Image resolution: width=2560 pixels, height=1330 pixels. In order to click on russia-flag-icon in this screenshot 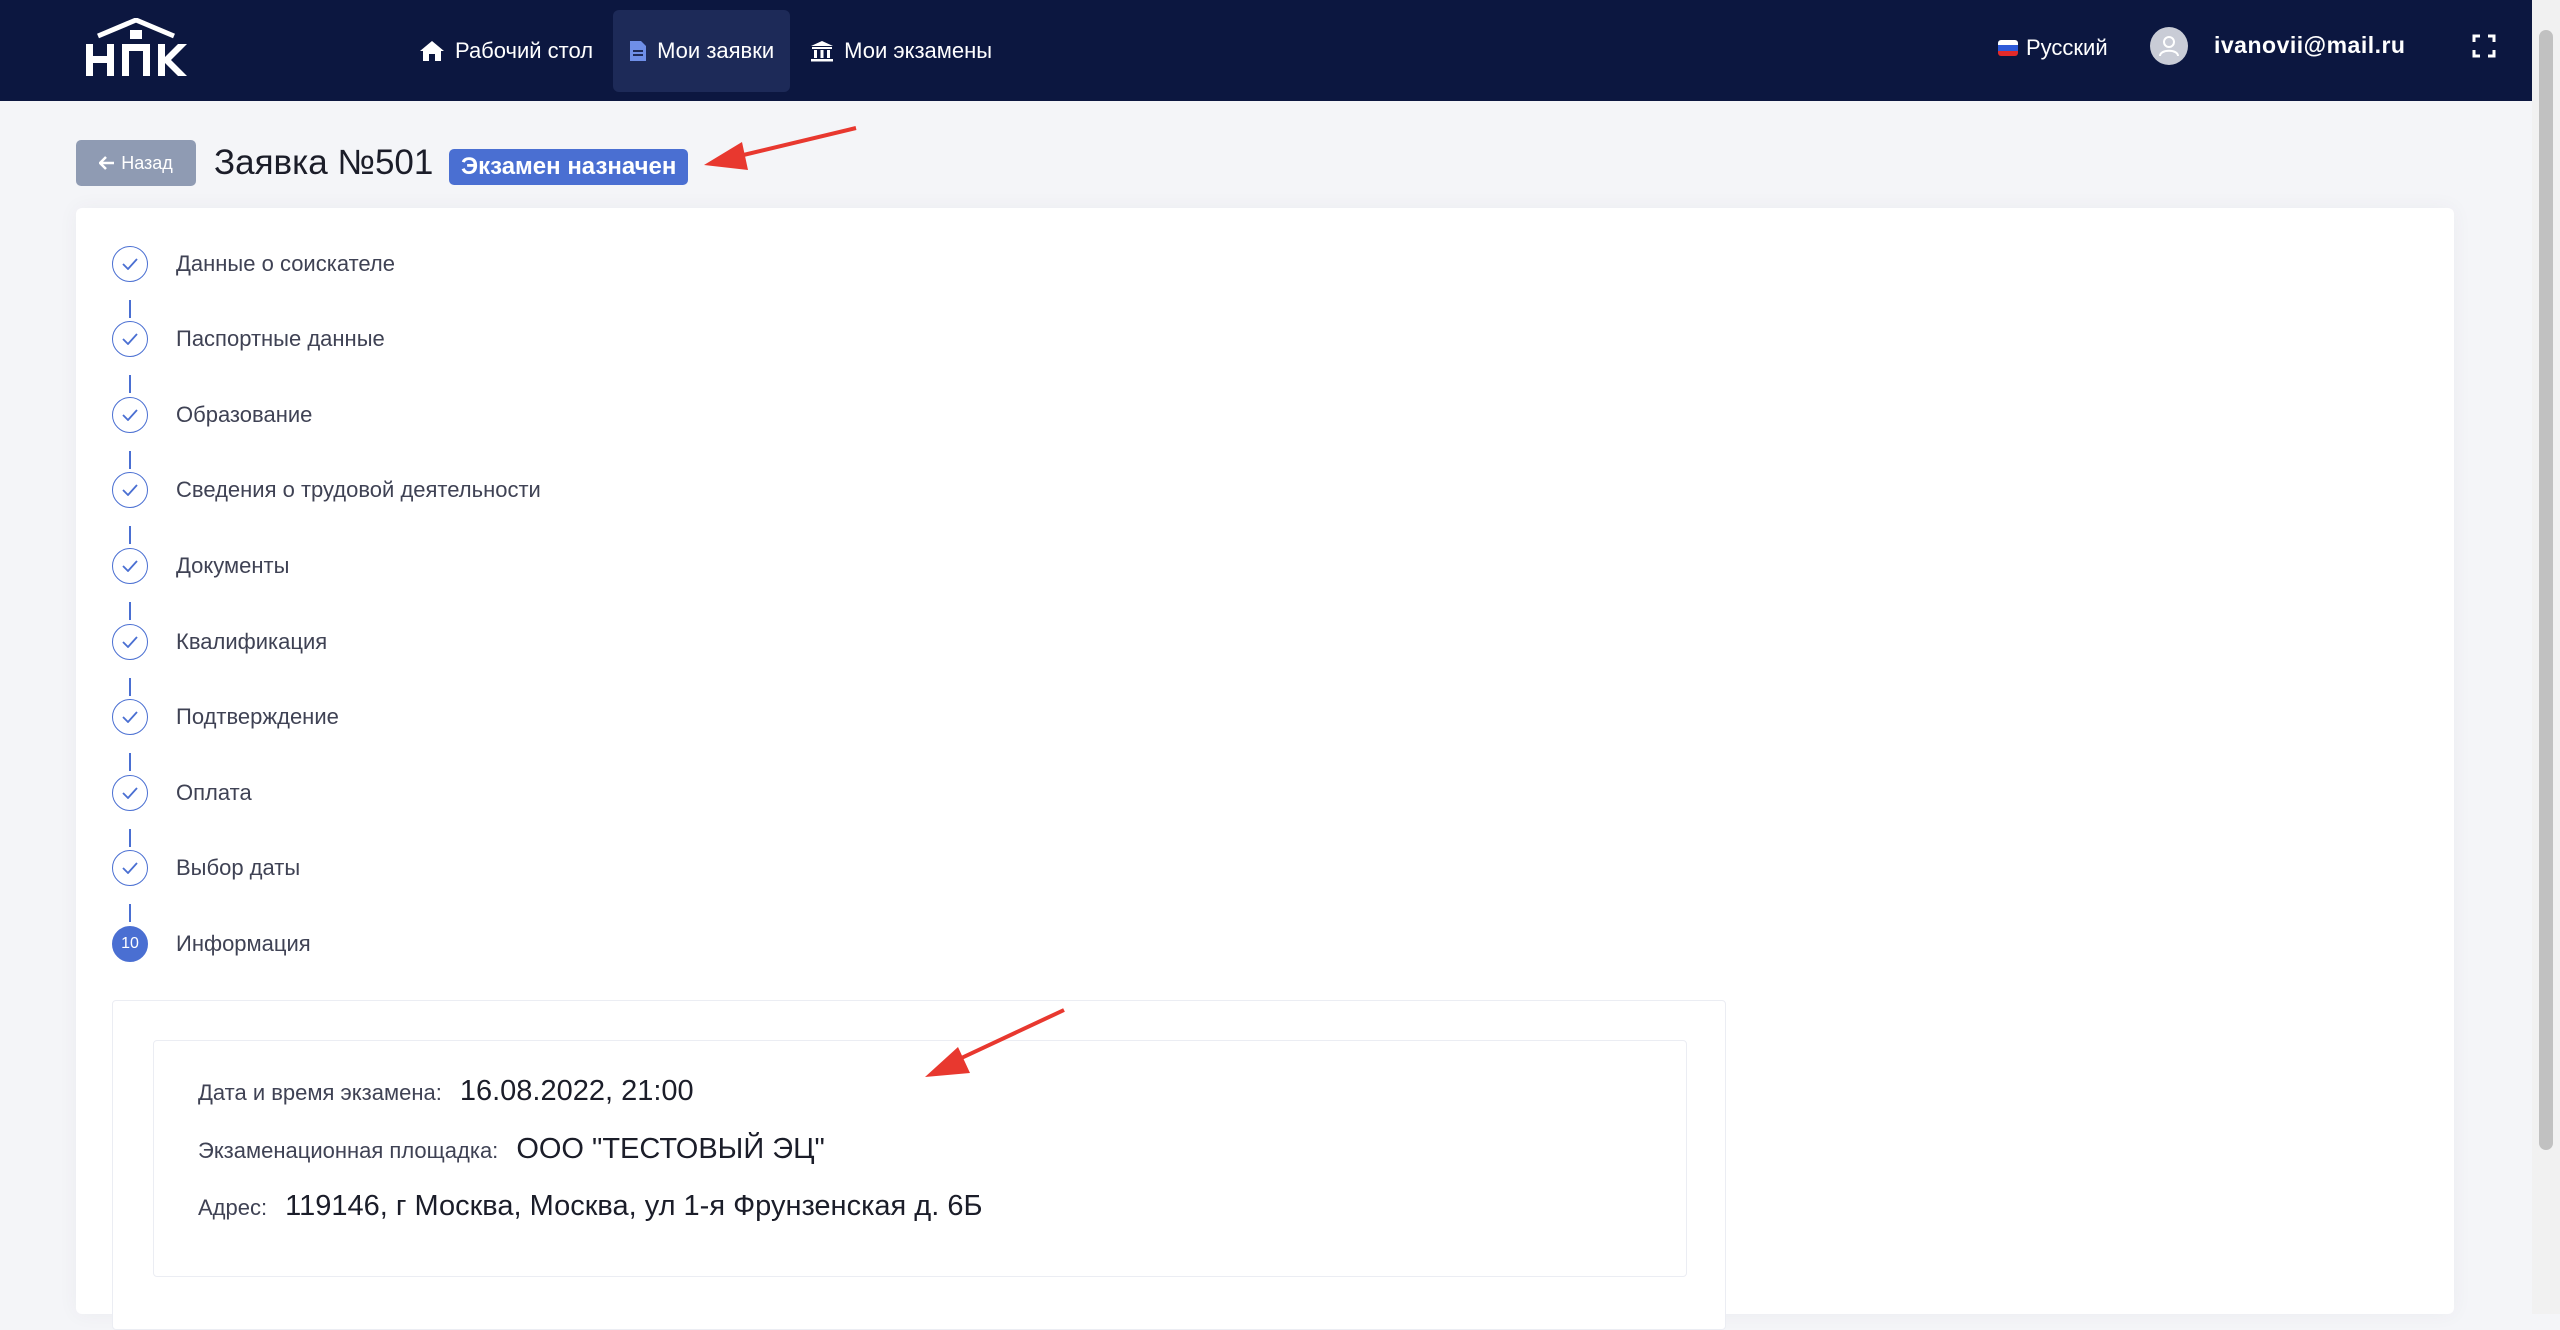, I will do `click(2008, 48)`.